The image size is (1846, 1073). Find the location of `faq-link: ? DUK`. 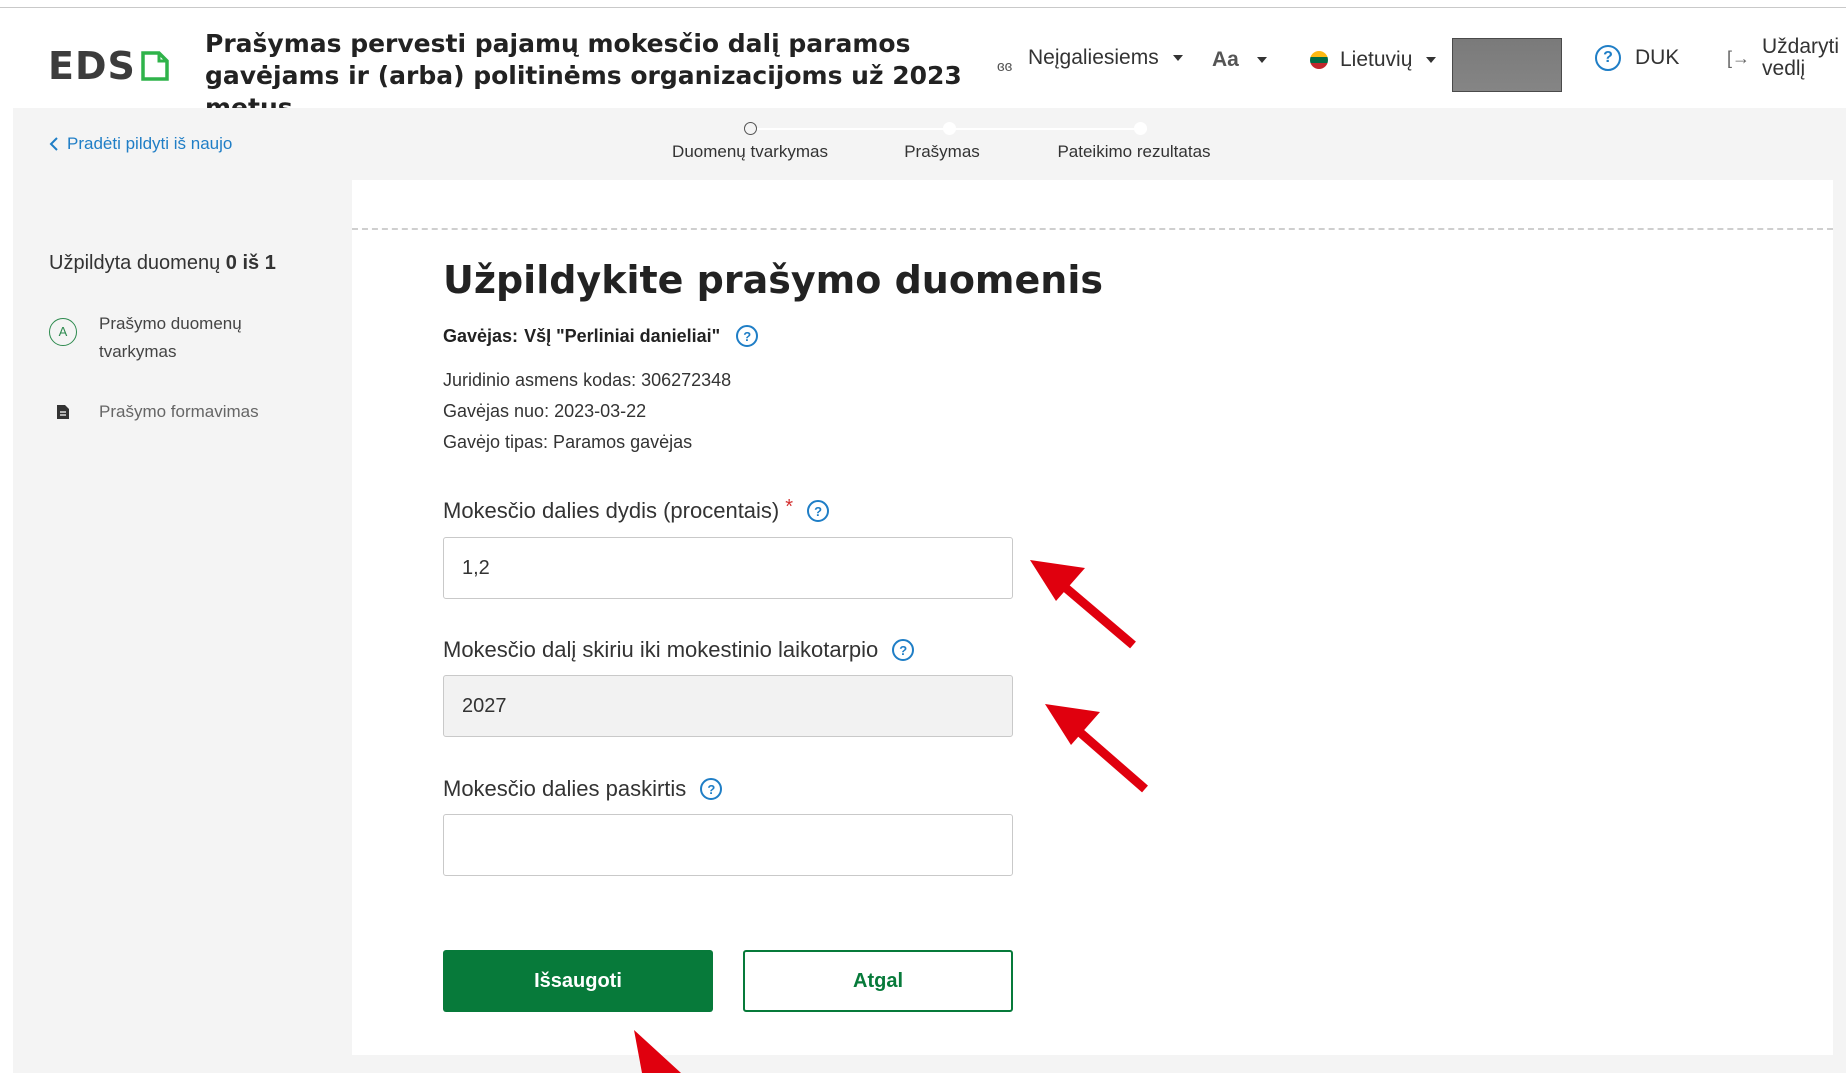

faq-link: ? DUK is located at coordinates (1637, 58).